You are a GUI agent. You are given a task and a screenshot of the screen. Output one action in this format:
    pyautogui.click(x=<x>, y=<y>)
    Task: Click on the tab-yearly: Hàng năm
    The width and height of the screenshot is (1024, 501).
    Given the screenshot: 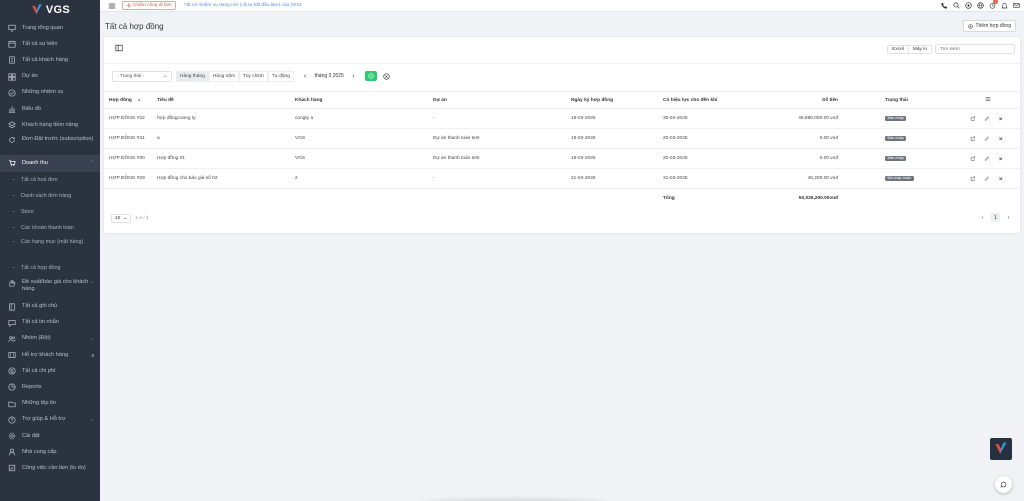 What is the action you would take?
    pyautogui.click(x=223, y=76)
    